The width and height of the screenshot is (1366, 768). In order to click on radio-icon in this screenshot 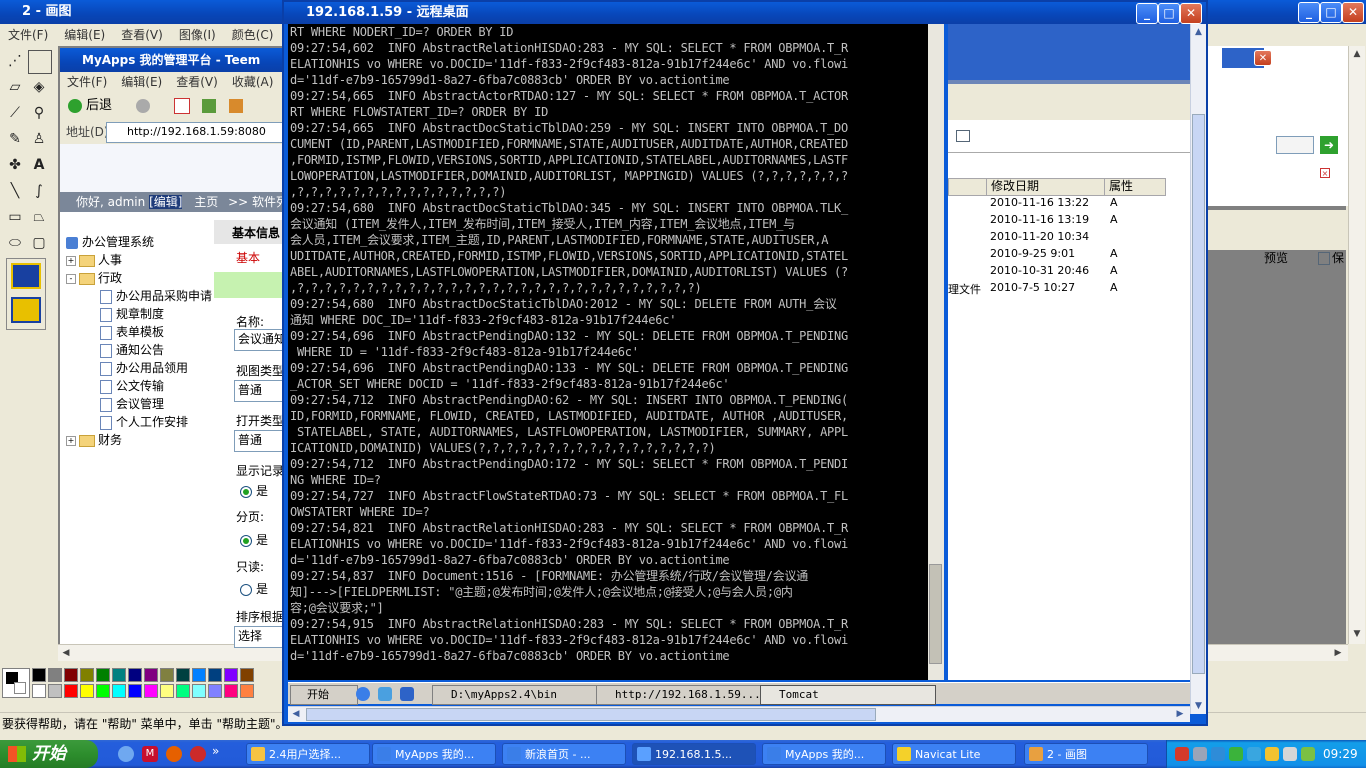, I will do `click(246, 589)`.